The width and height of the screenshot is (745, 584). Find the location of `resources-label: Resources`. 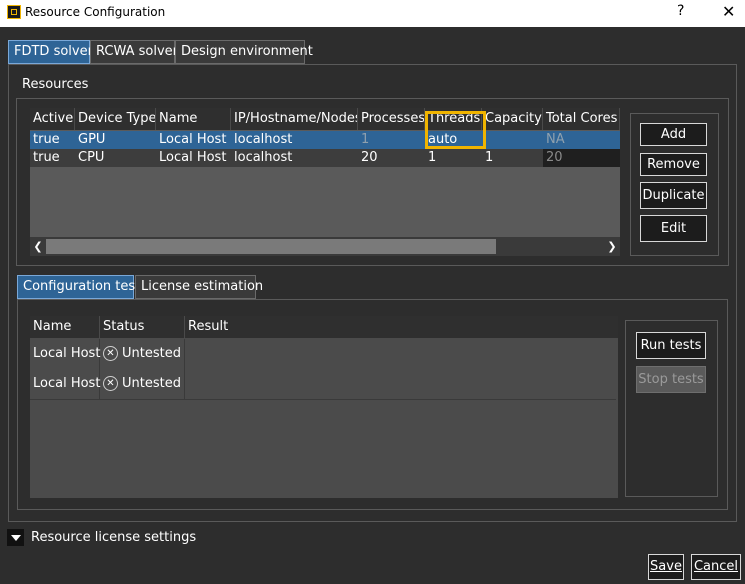

resources-label: Resources is located at coordinates (55, 84).